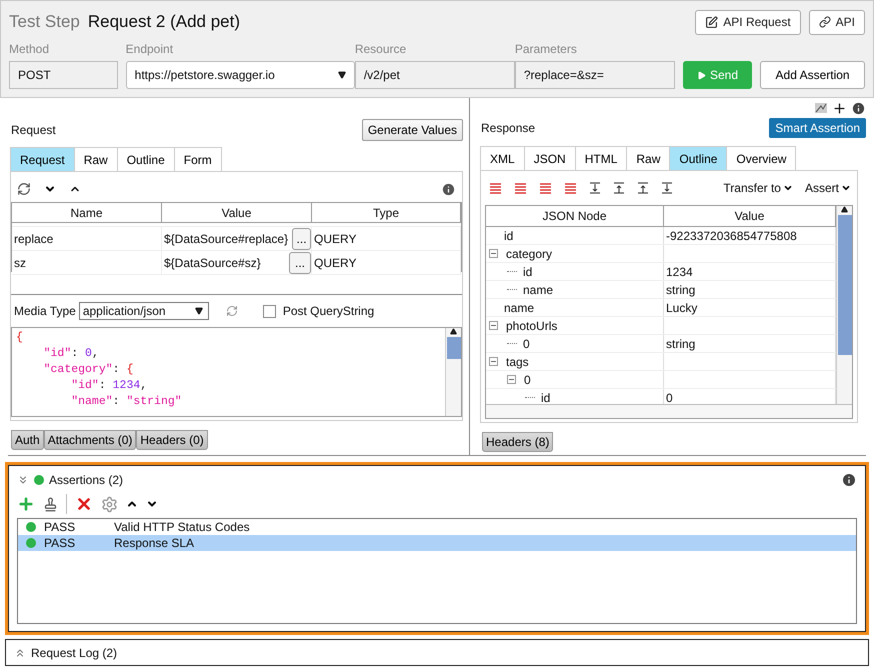  I want to click on add-assertion-button: Add Assertion, so click(813, 75).